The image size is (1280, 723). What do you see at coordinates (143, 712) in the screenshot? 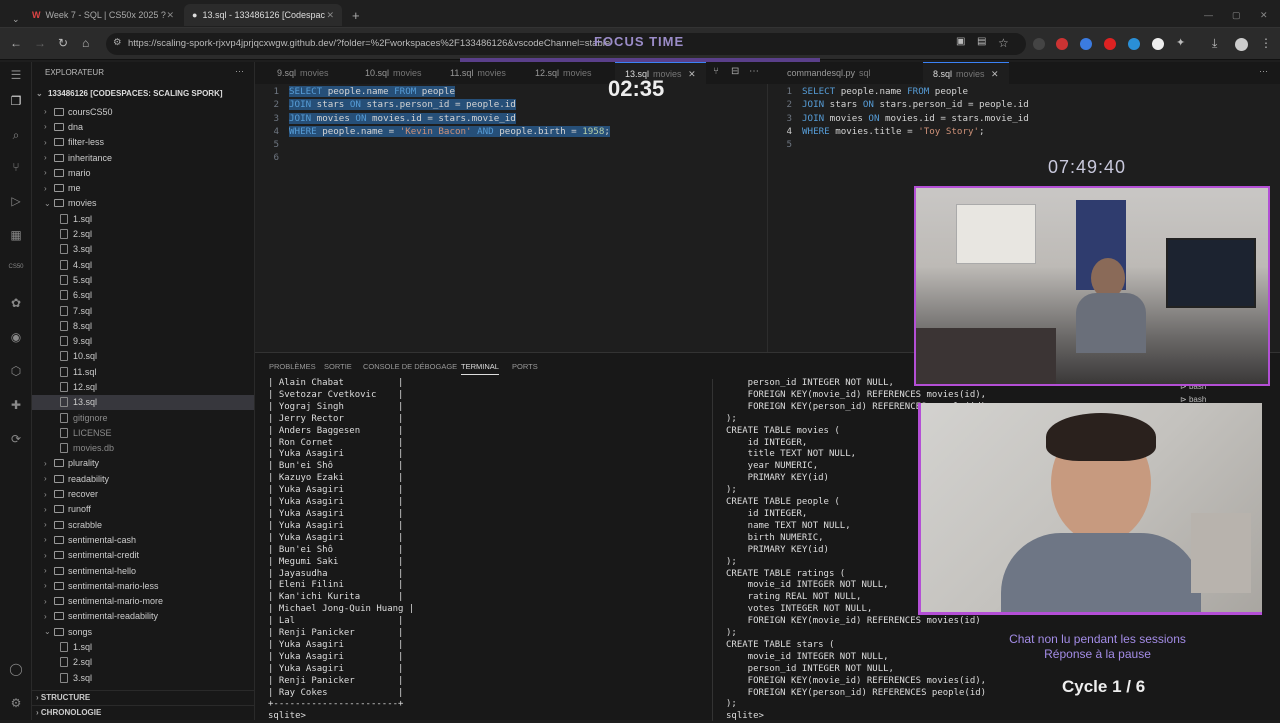
I see `section-chronologie: › CHRONOLOGIE` at bounding box center [143, 712].